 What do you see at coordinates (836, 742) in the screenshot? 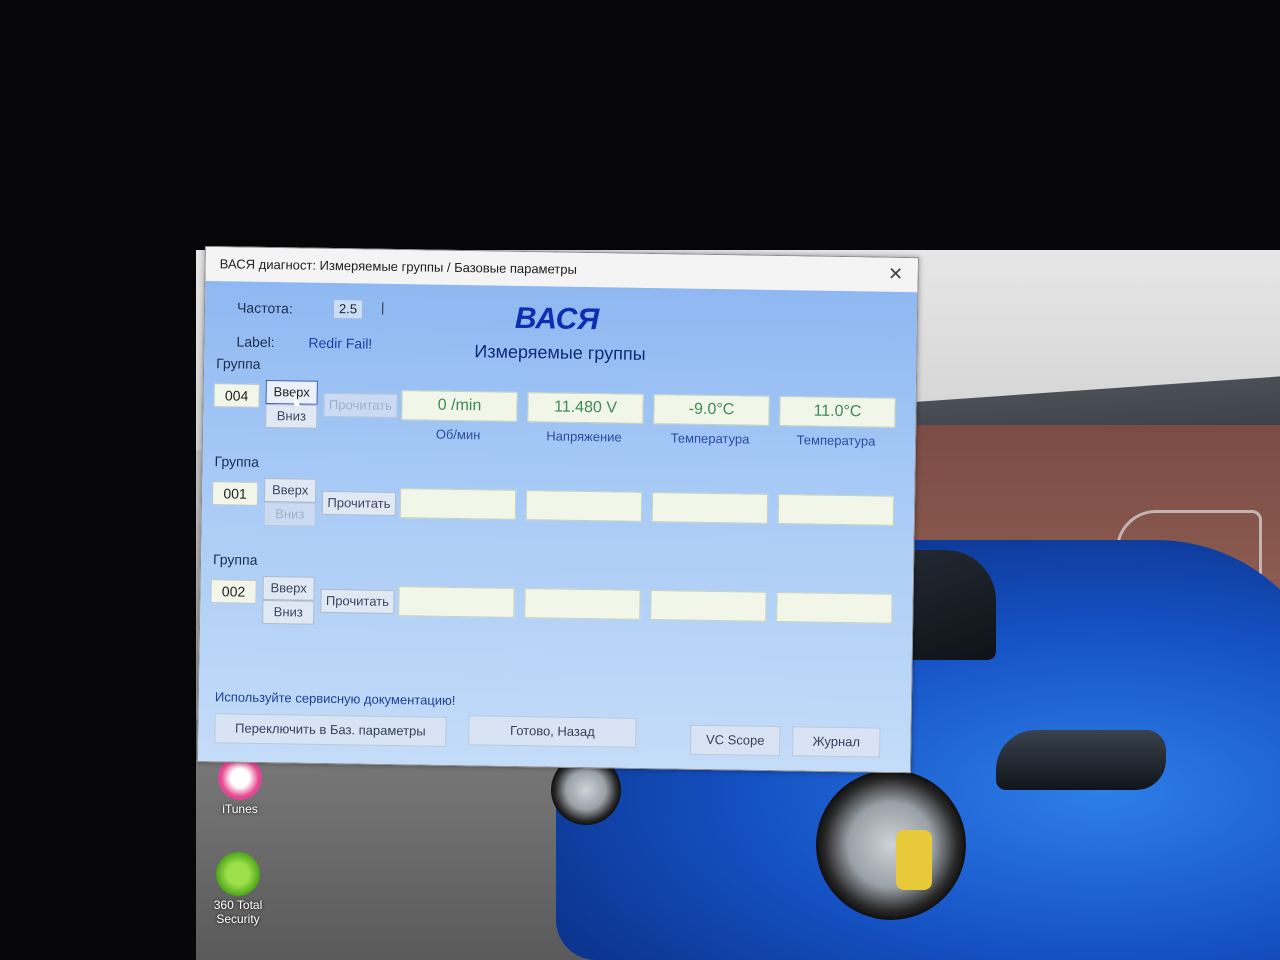
I see `log-button: Журнал` at bounding box center [836, 742].